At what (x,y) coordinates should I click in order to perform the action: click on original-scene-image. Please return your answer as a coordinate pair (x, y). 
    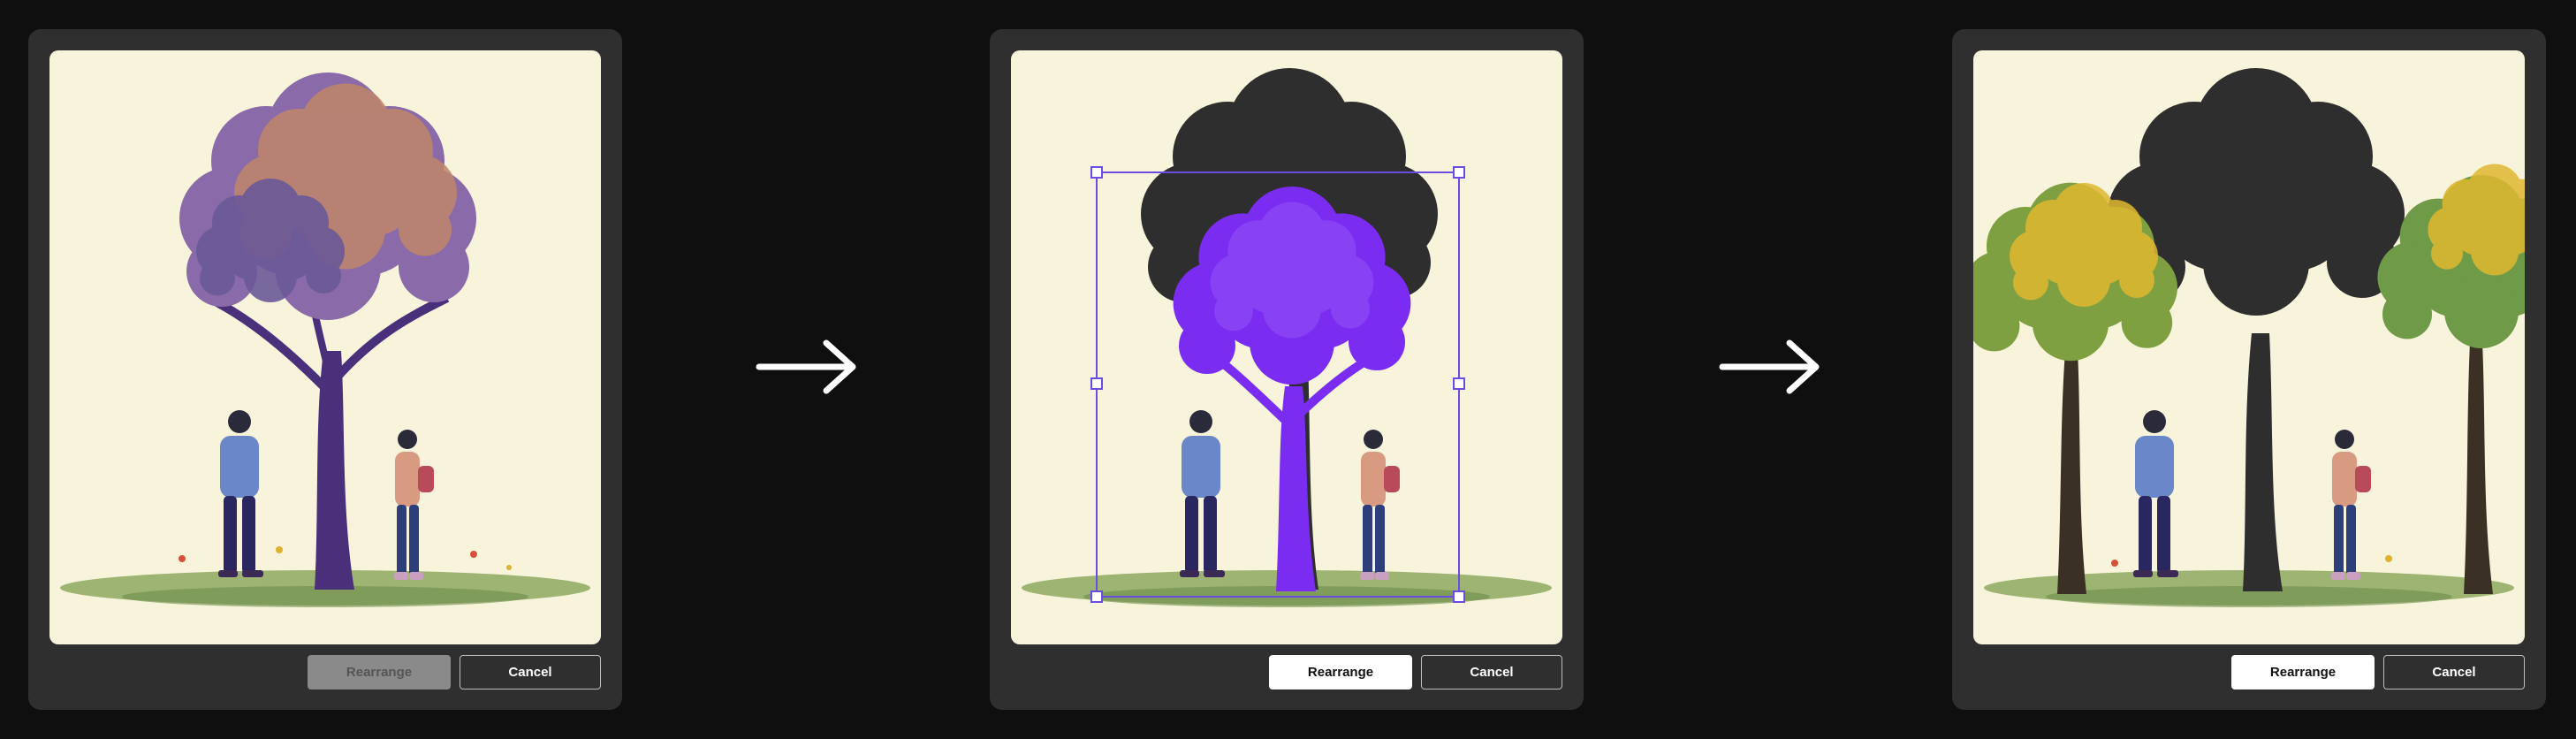
    Looking at the image, I should click on (325, 339).